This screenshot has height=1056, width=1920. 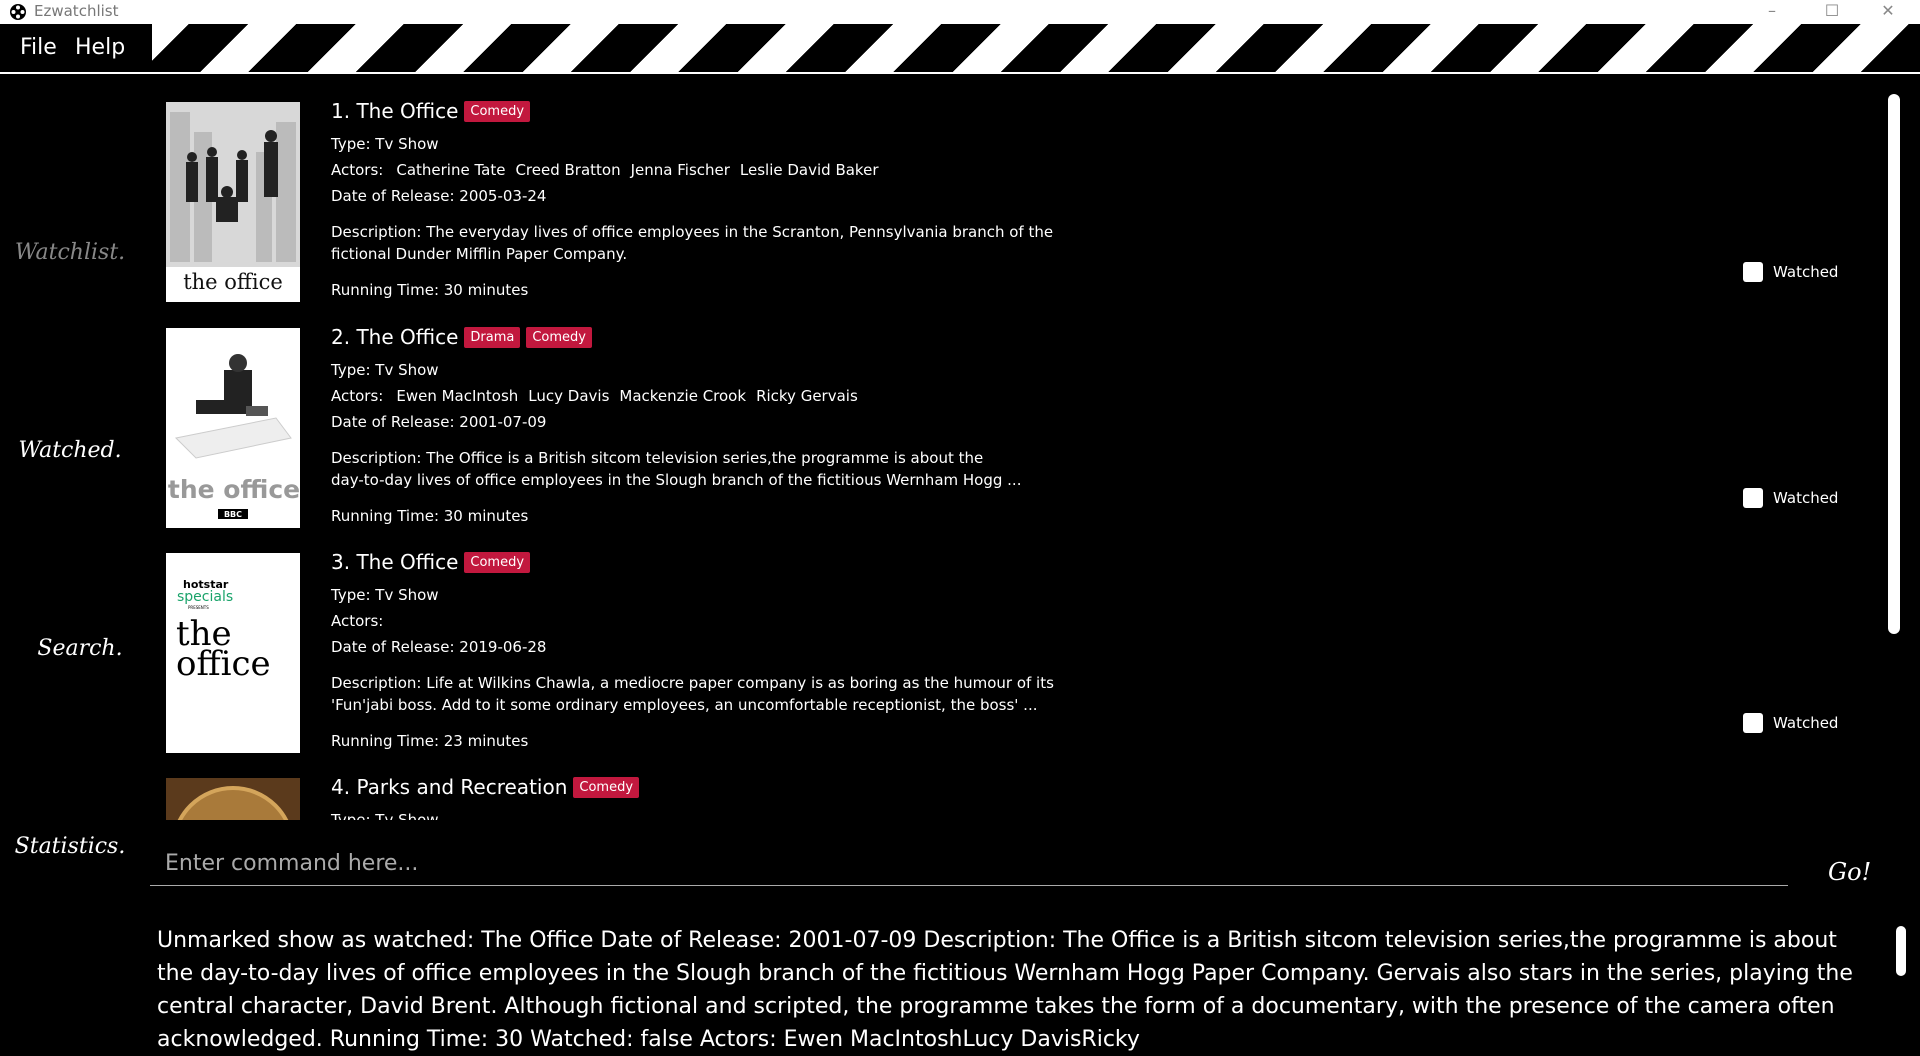 What do you see at coordinates (233, 514) in the screenshot?
I see `svg-text: BBC` at bounding box center [233, 514].